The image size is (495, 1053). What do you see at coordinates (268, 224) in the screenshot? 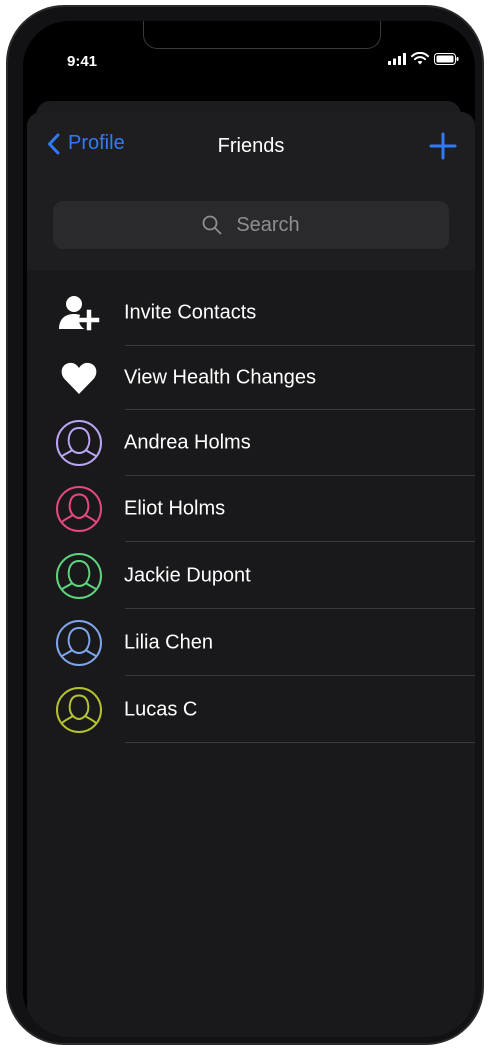
I see `search-placeholder: Search` at bounding box center [268, 224].